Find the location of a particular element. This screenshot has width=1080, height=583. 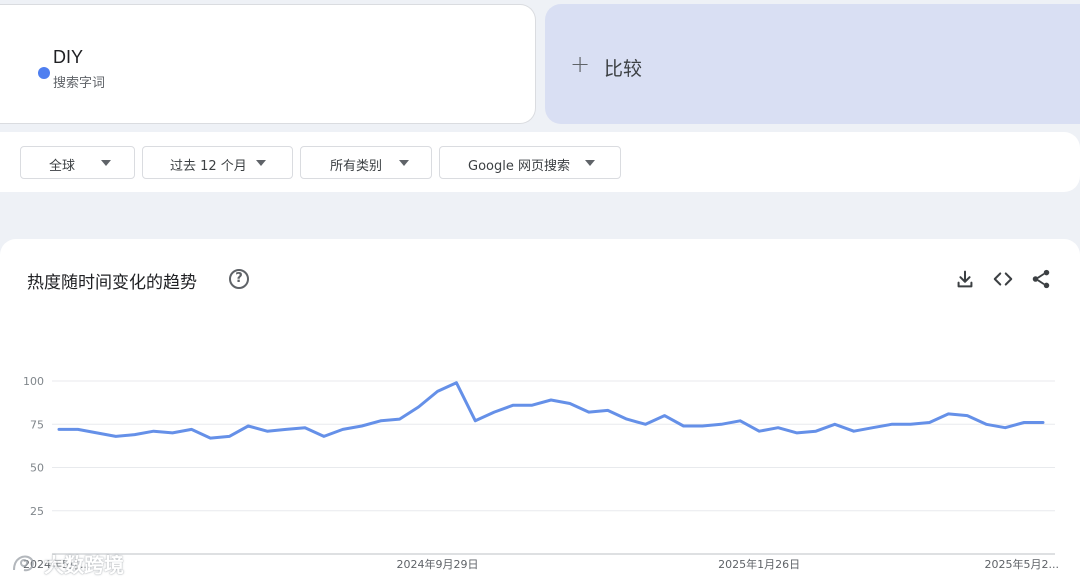

category-filter-label: 所有类别 is located at coordinates (356, 166).